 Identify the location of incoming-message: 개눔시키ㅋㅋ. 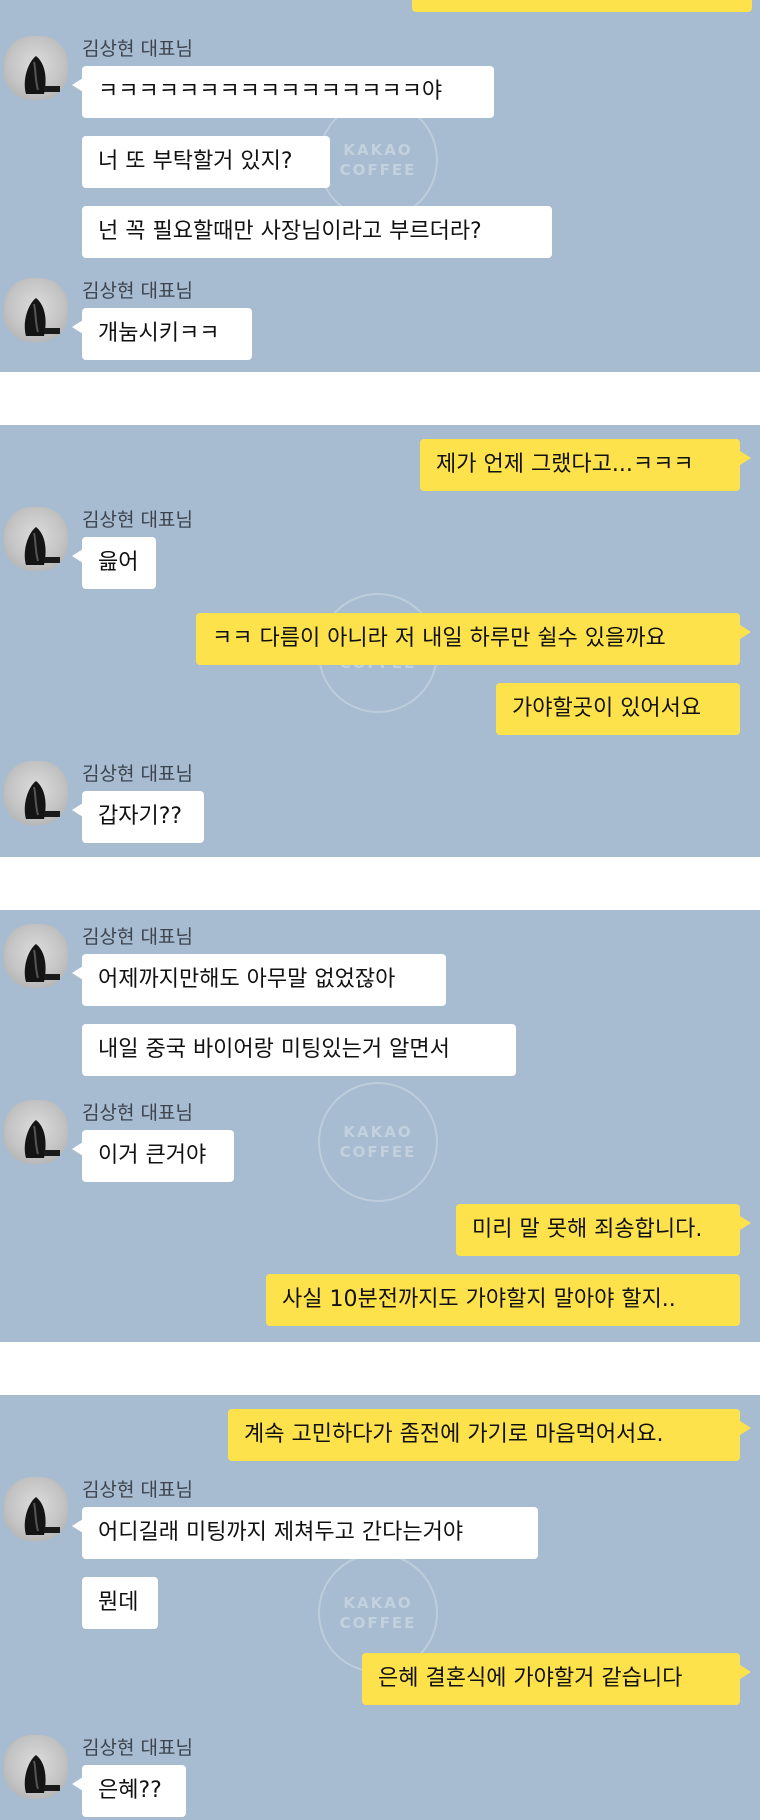
(167, 334).